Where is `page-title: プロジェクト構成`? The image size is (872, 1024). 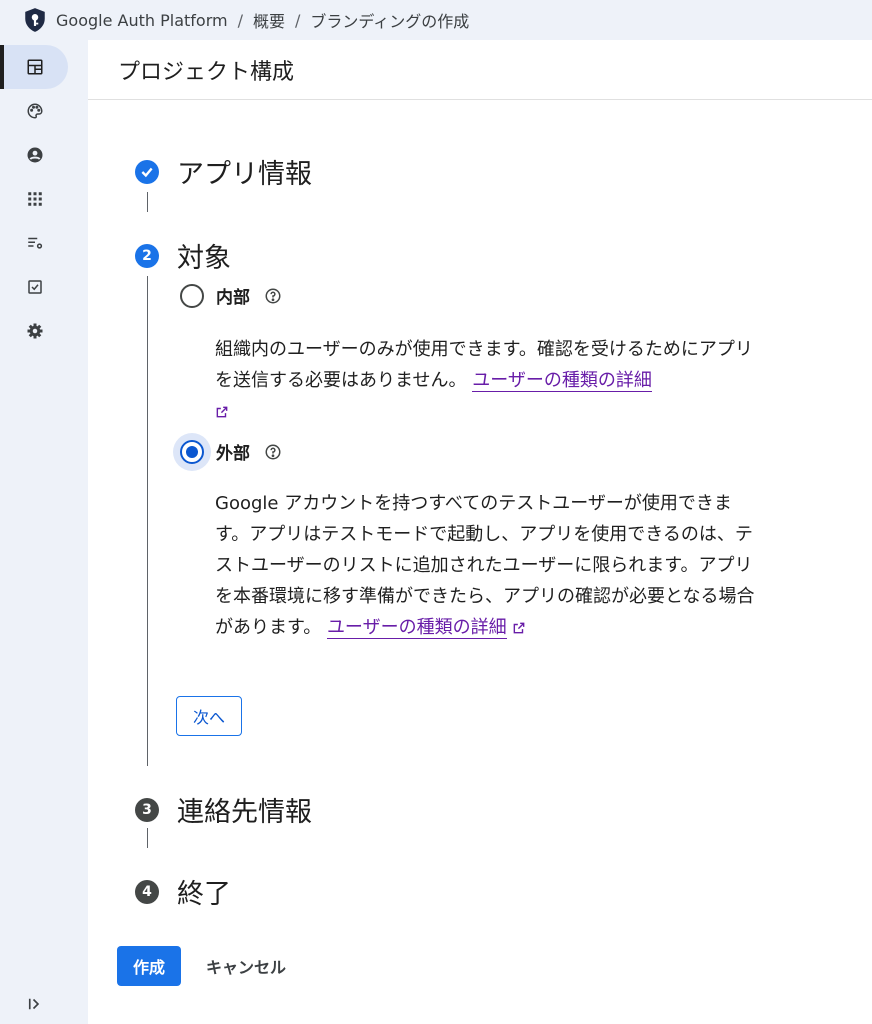
page-title: プロジェクト構成 is located at coordinates (480, 70).